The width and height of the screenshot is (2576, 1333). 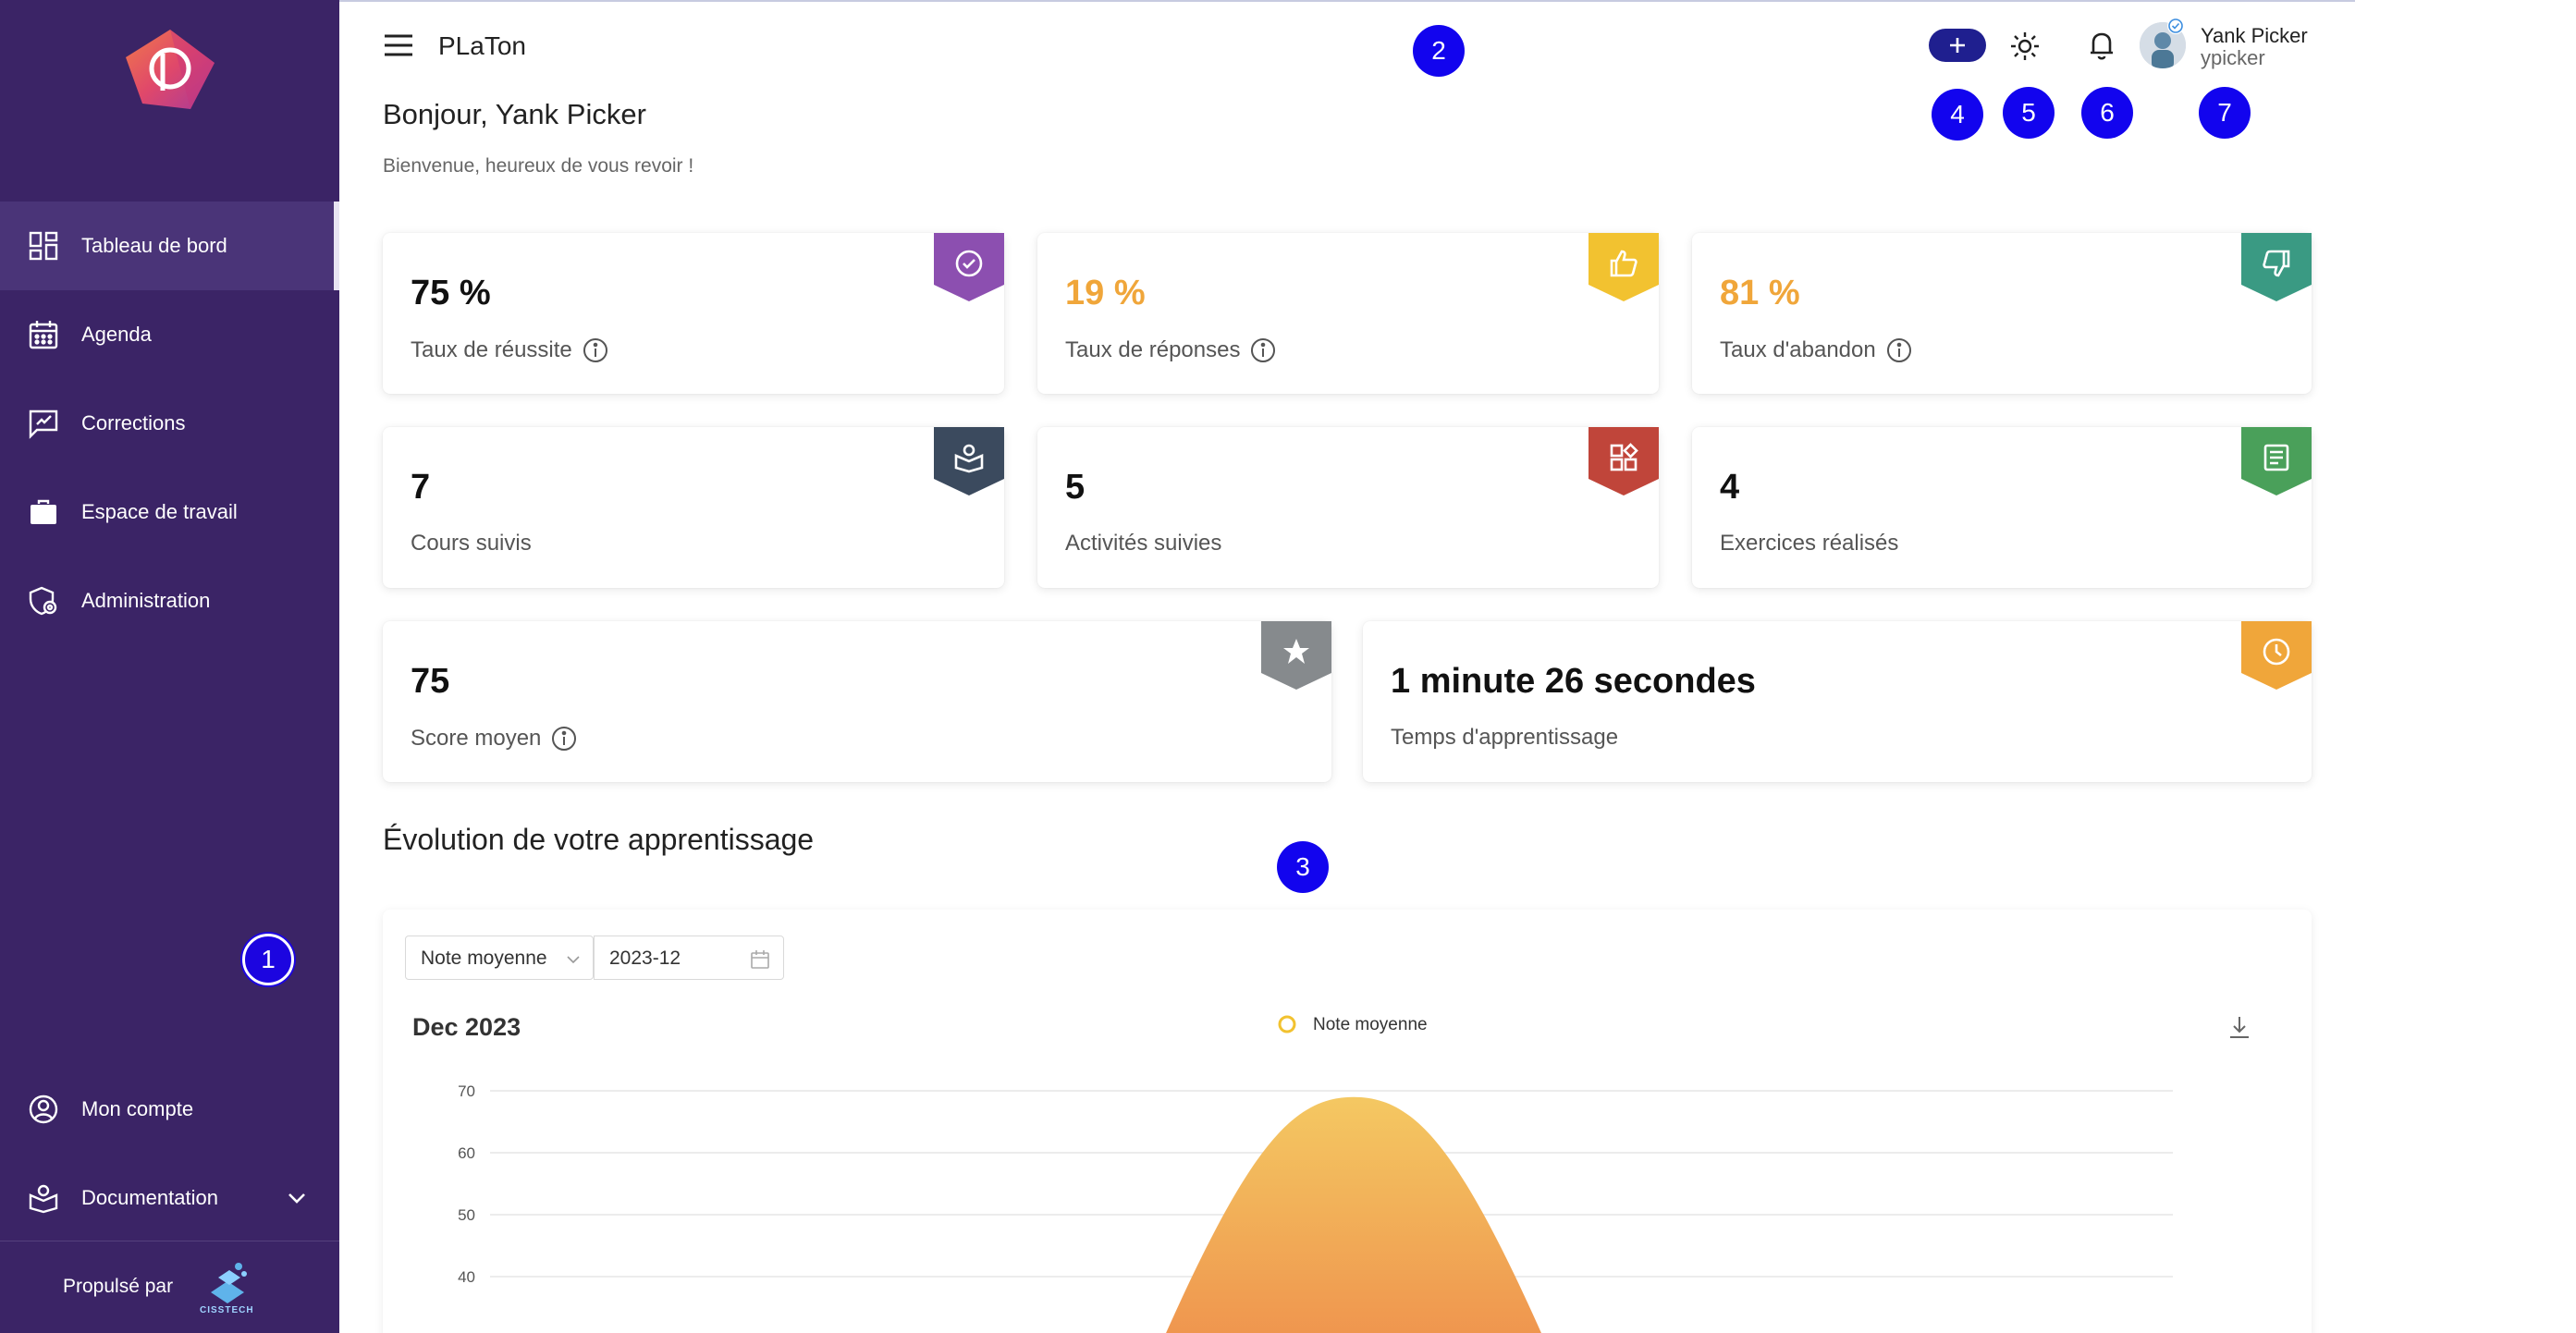 What do you see at coordinates (43, 424) in the screenshot?
I see `corrections-icon` at bounding box center [43, 424].